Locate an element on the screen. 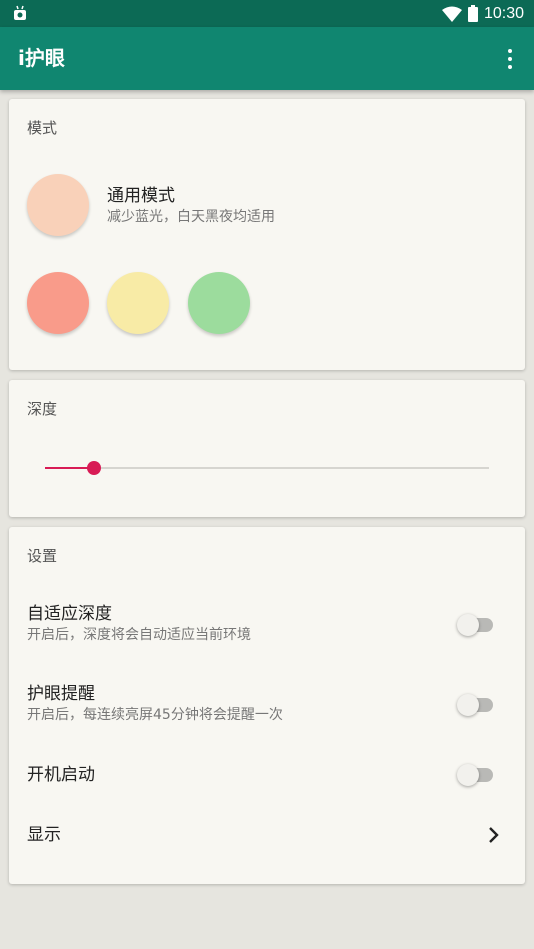  more-vert-icon is located at coordinates (510, 59).